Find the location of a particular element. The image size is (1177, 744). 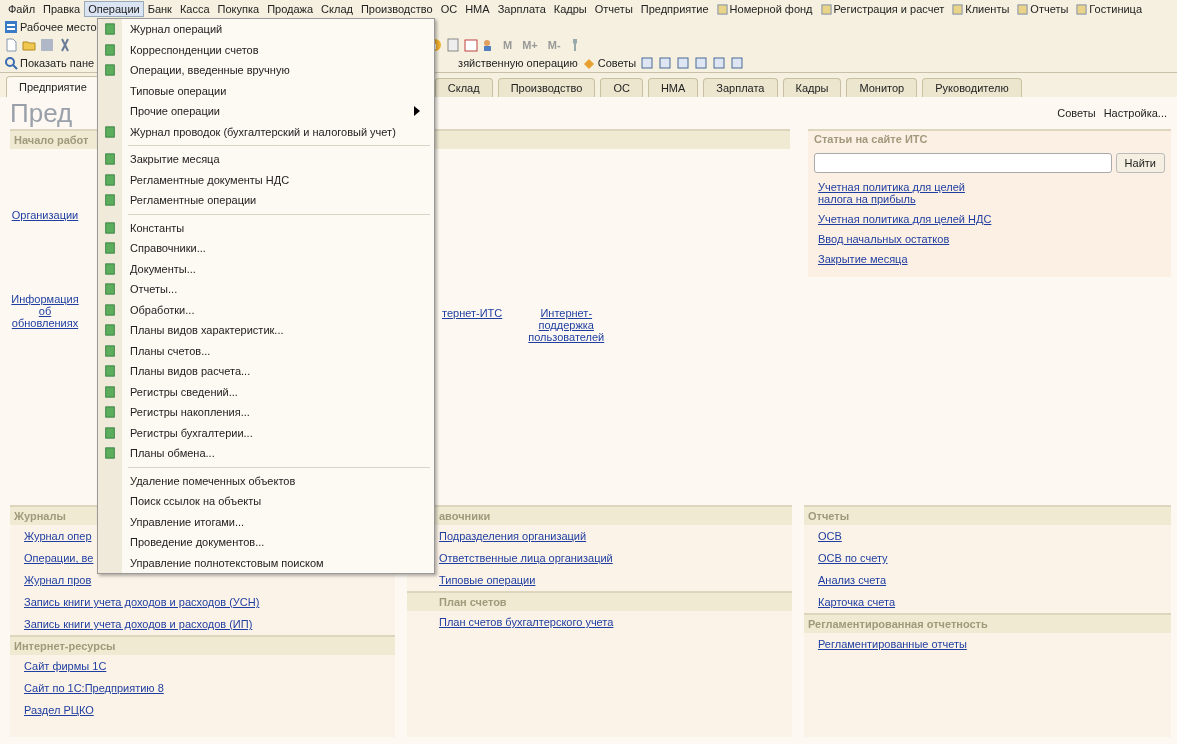

menu-item: Прочие операции is located at coordinates (266, 111).